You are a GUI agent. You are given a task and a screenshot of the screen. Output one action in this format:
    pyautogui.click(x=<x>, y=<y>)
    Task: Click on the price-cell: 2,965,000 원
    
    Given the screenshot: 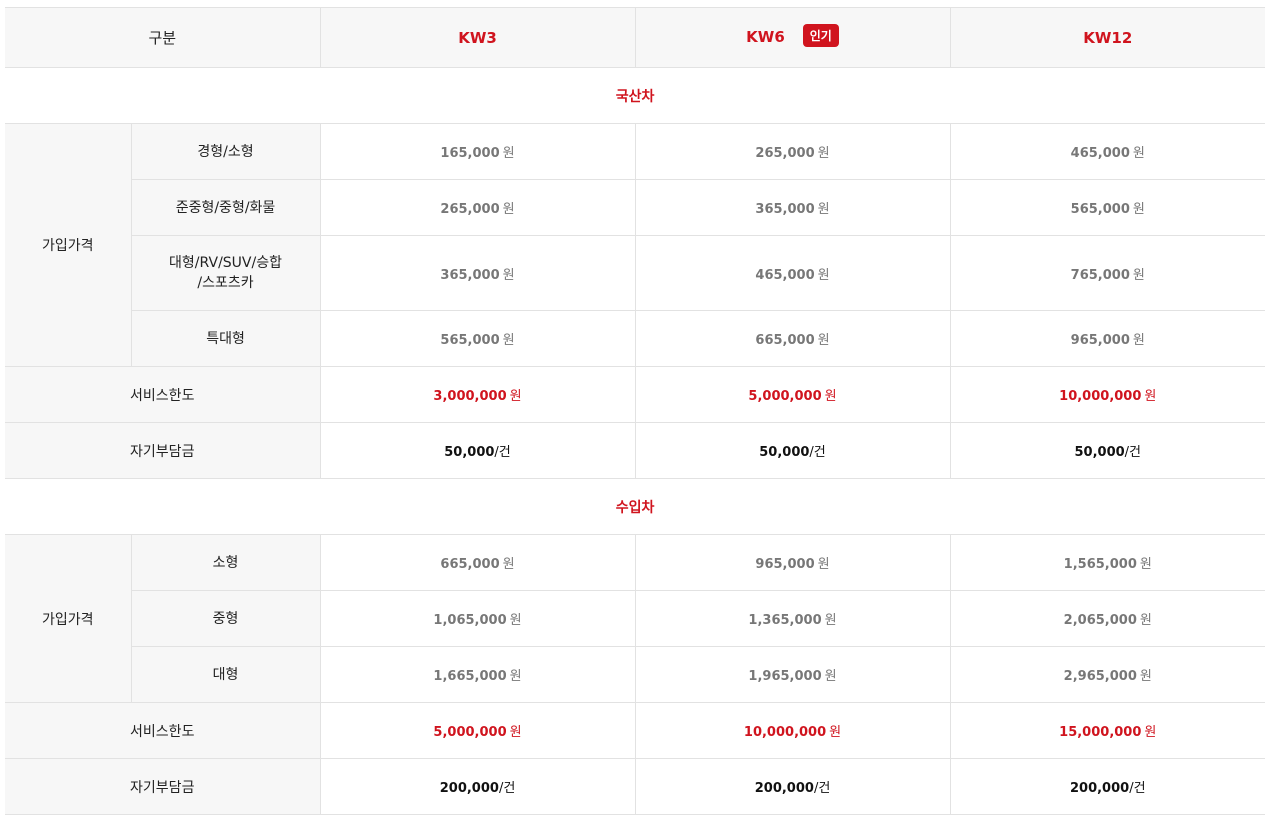 What is the action you would take?
    pyautogui.click(x=1107, y=674)
    